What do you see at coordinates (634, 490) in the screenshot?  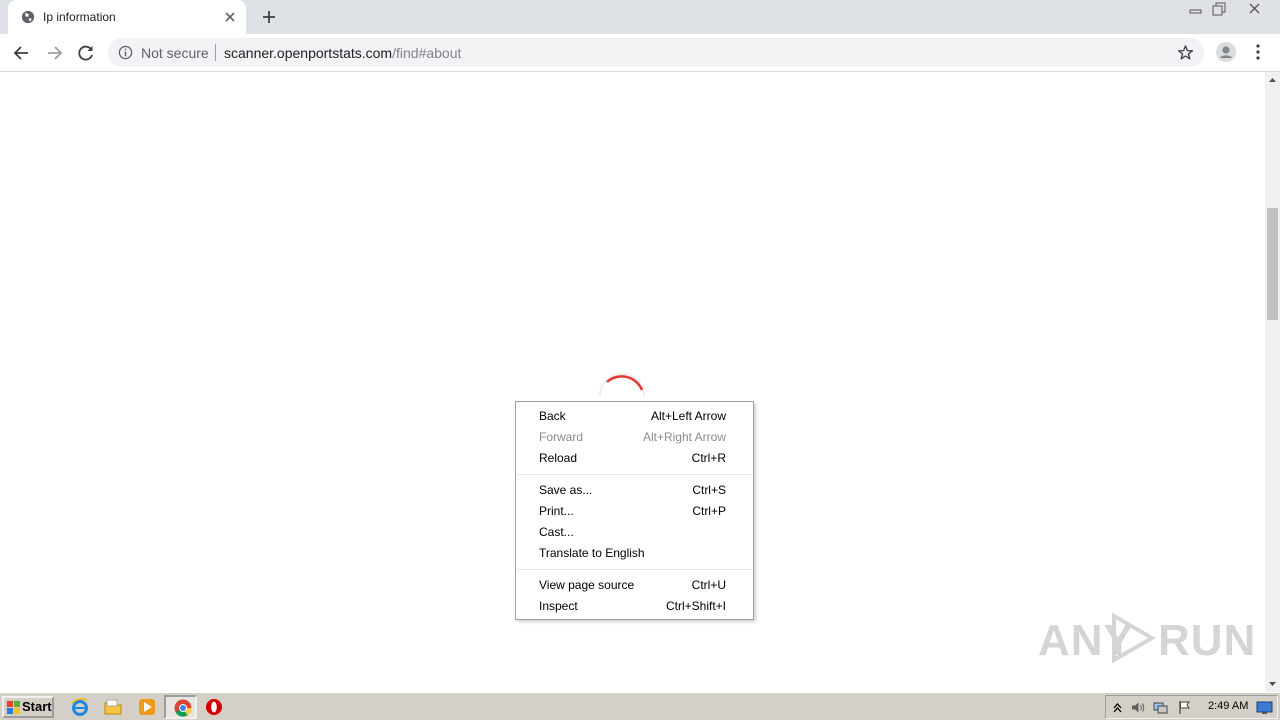 I see `menu-item-save-as: Save as... Ctrl+S` at bounding box center [634, 490].